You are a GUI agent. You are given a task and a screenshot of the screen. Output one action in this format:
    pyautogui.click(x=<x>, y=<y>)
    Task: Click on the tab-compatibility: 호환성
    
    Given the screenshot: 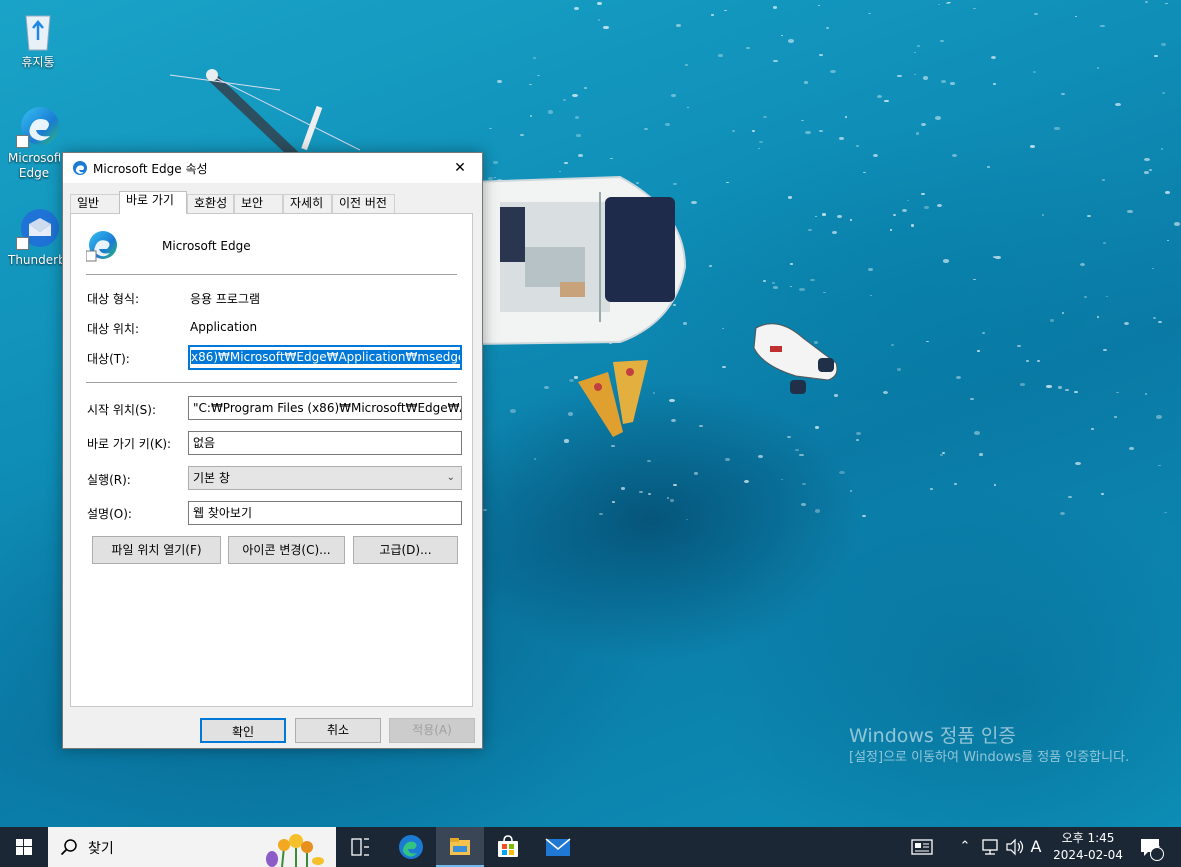 What is the action you would take?
    pyautogui.click(x=210, y=203)
    